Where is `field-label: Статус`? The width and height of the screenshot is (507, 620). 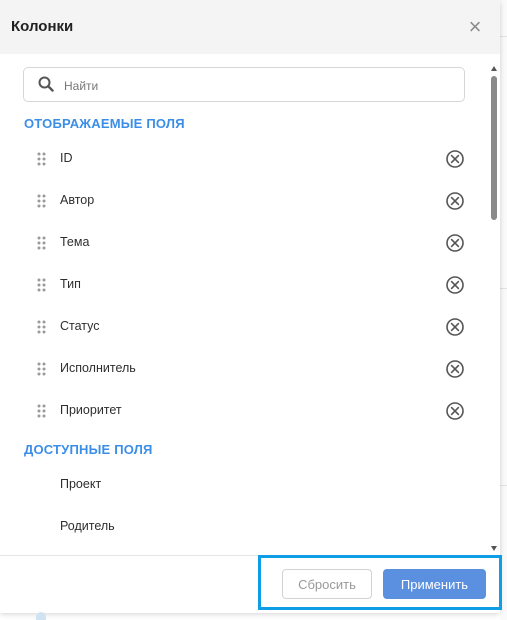
field-label: Статус is located at coordinates (80, 326).